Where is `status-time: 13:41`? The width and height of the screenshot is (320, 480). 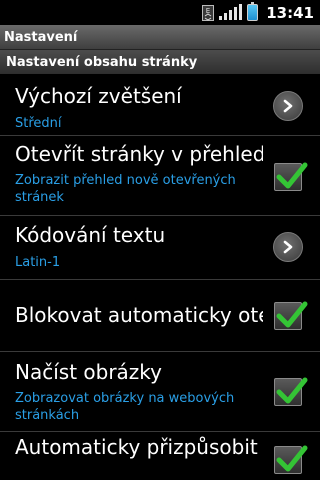
status-time: 13:41 is located at coordinates (290, 12).